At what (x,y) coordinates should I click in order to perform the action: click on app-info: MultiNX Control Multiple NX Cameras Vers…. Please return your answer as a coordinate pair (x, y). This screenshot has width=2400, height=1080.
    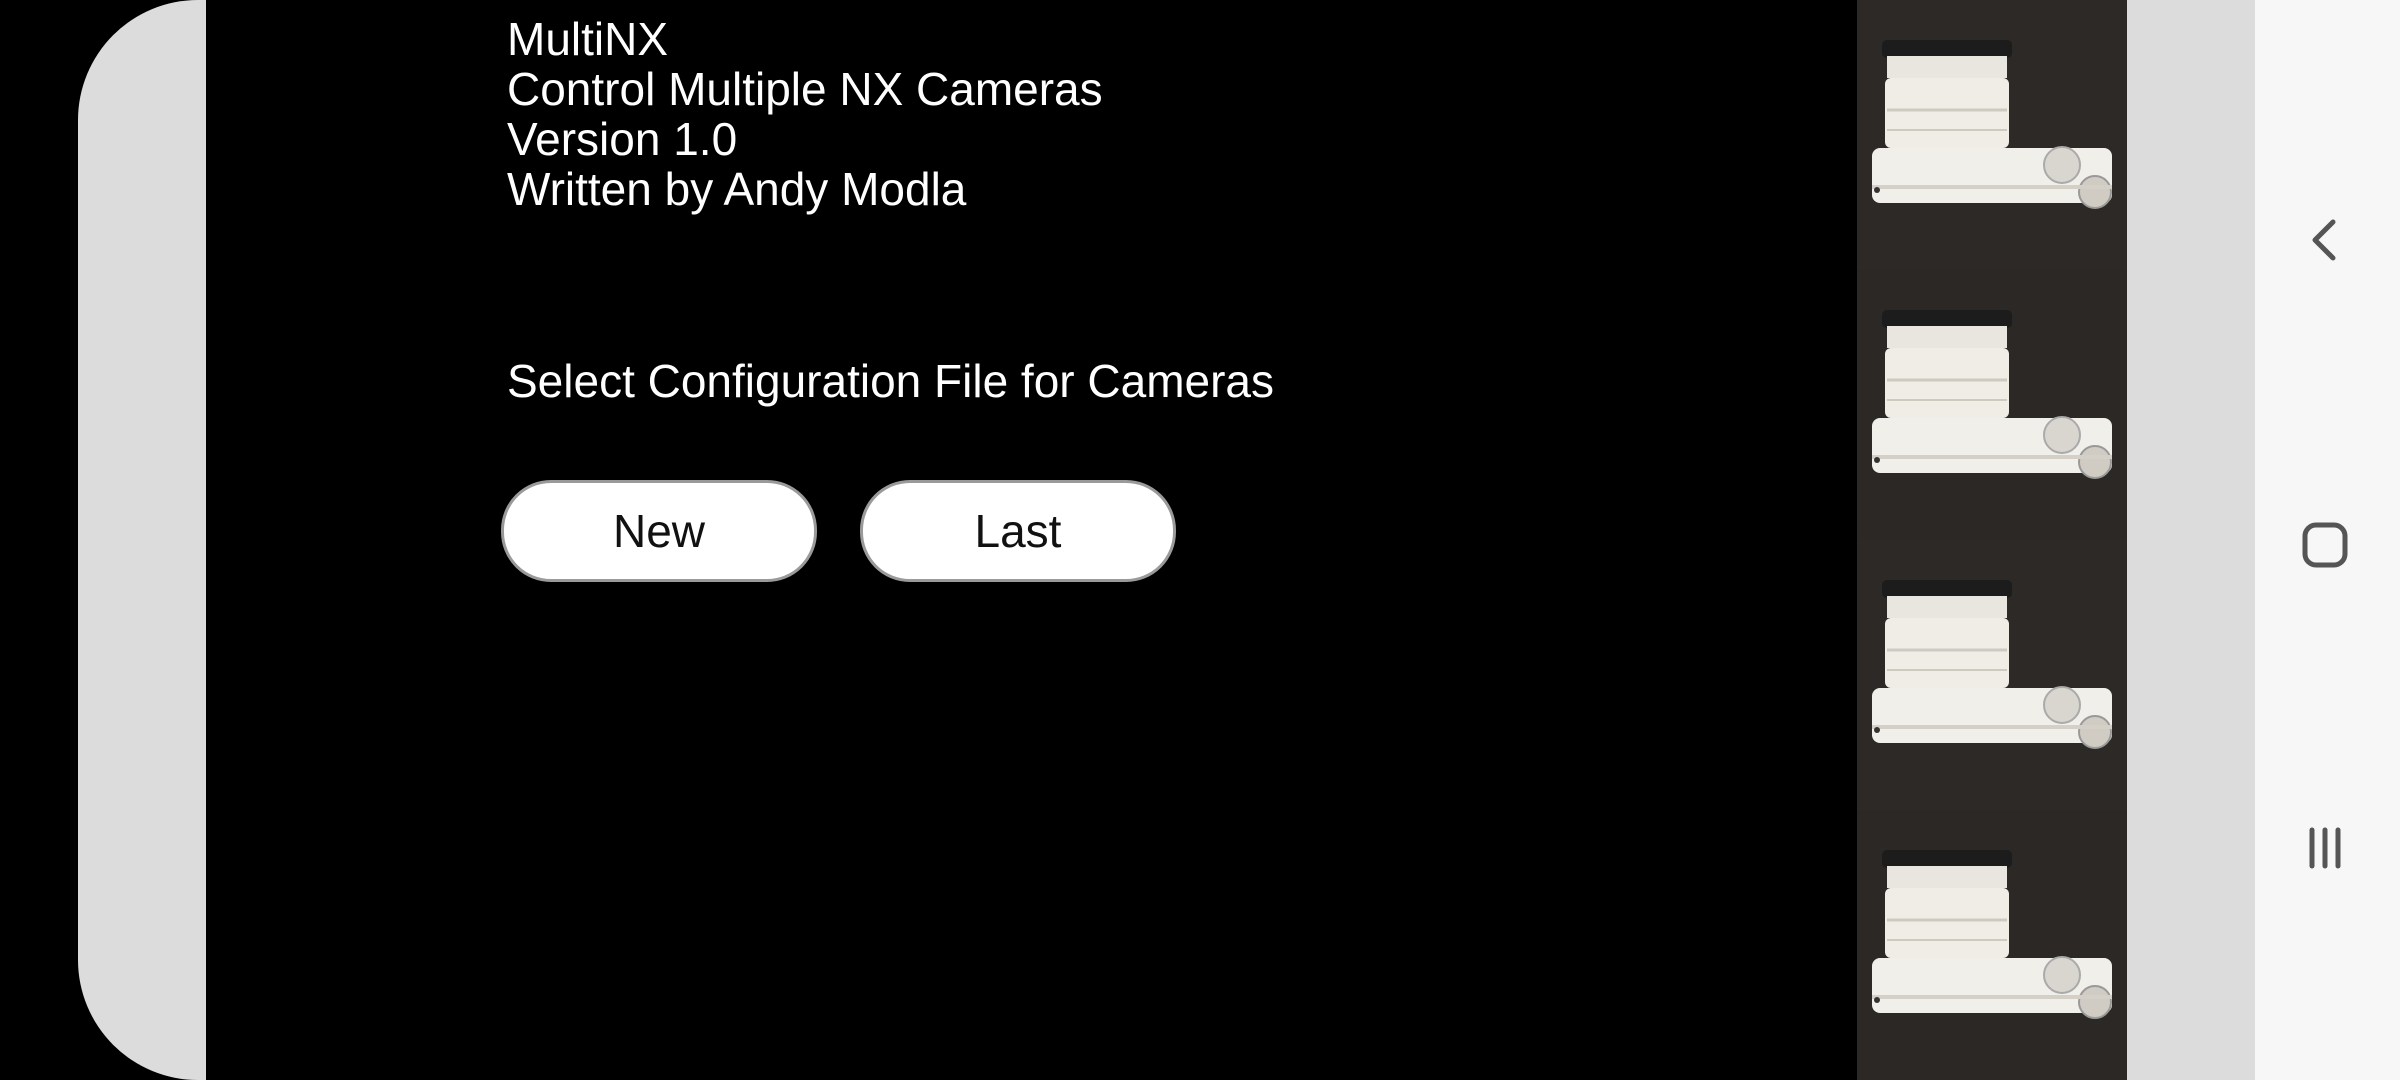
    Looking at the image, I should click on (805, 114).